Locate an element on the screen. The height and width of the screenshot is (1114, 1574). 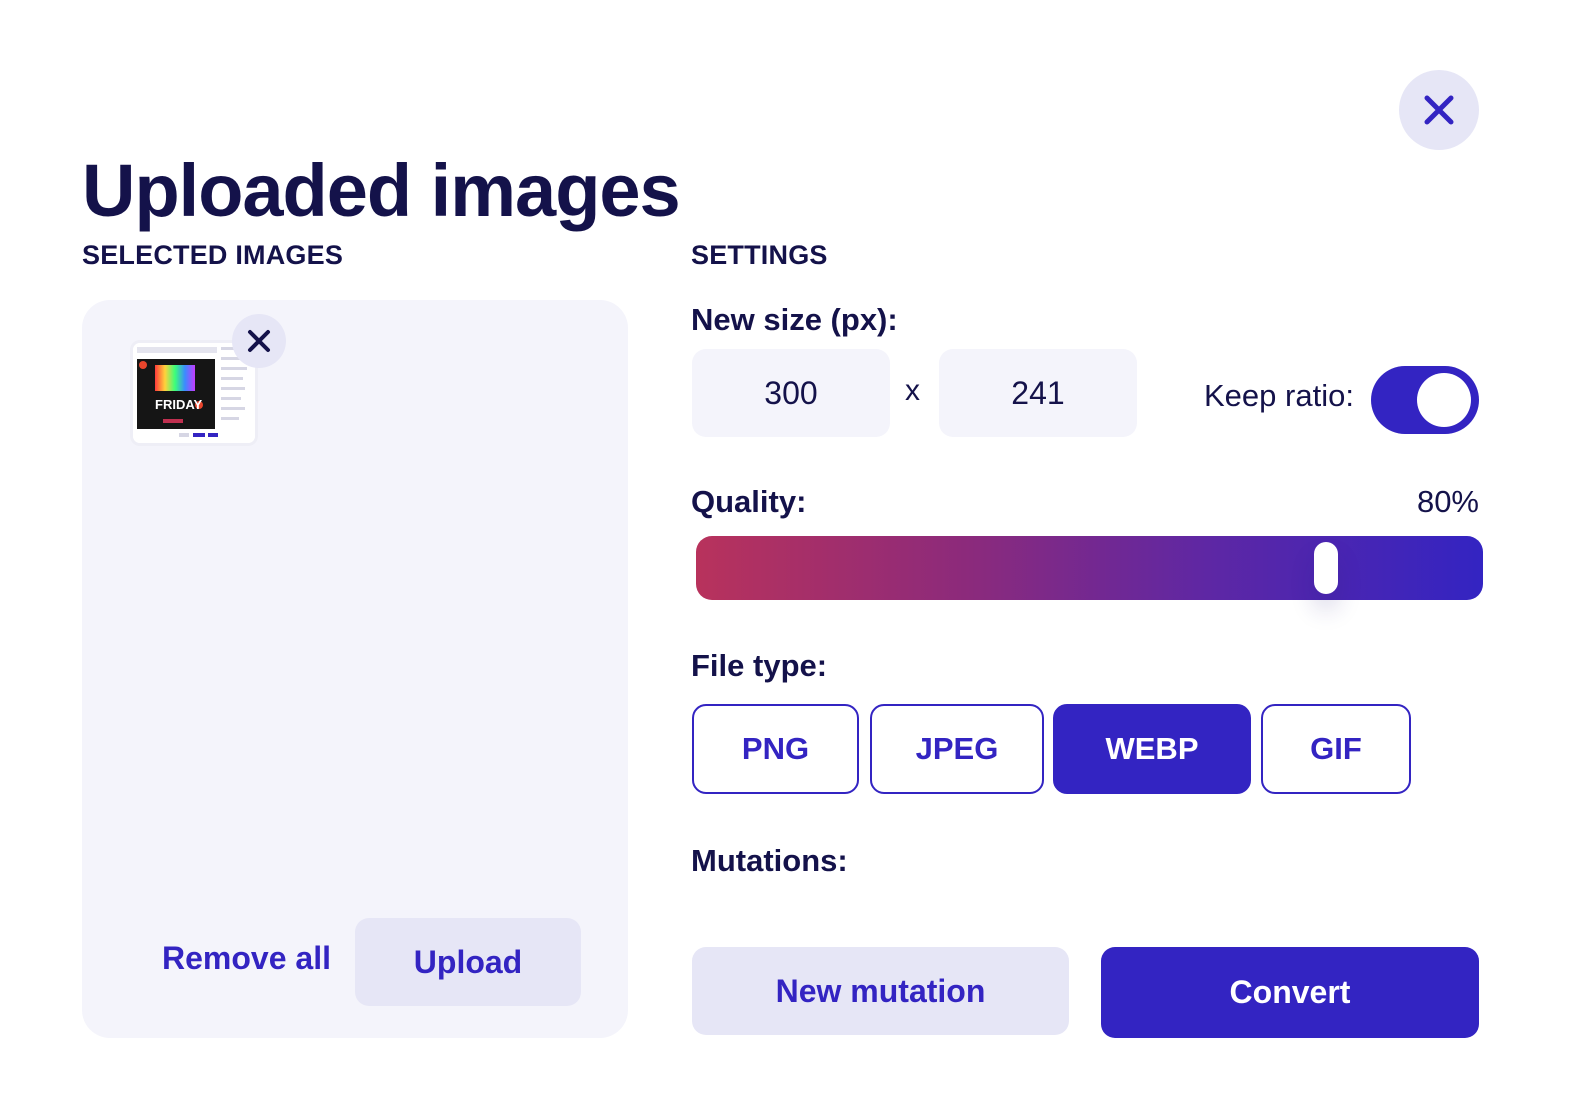
quality-slider-handle is located at coordinates (1326, 568).